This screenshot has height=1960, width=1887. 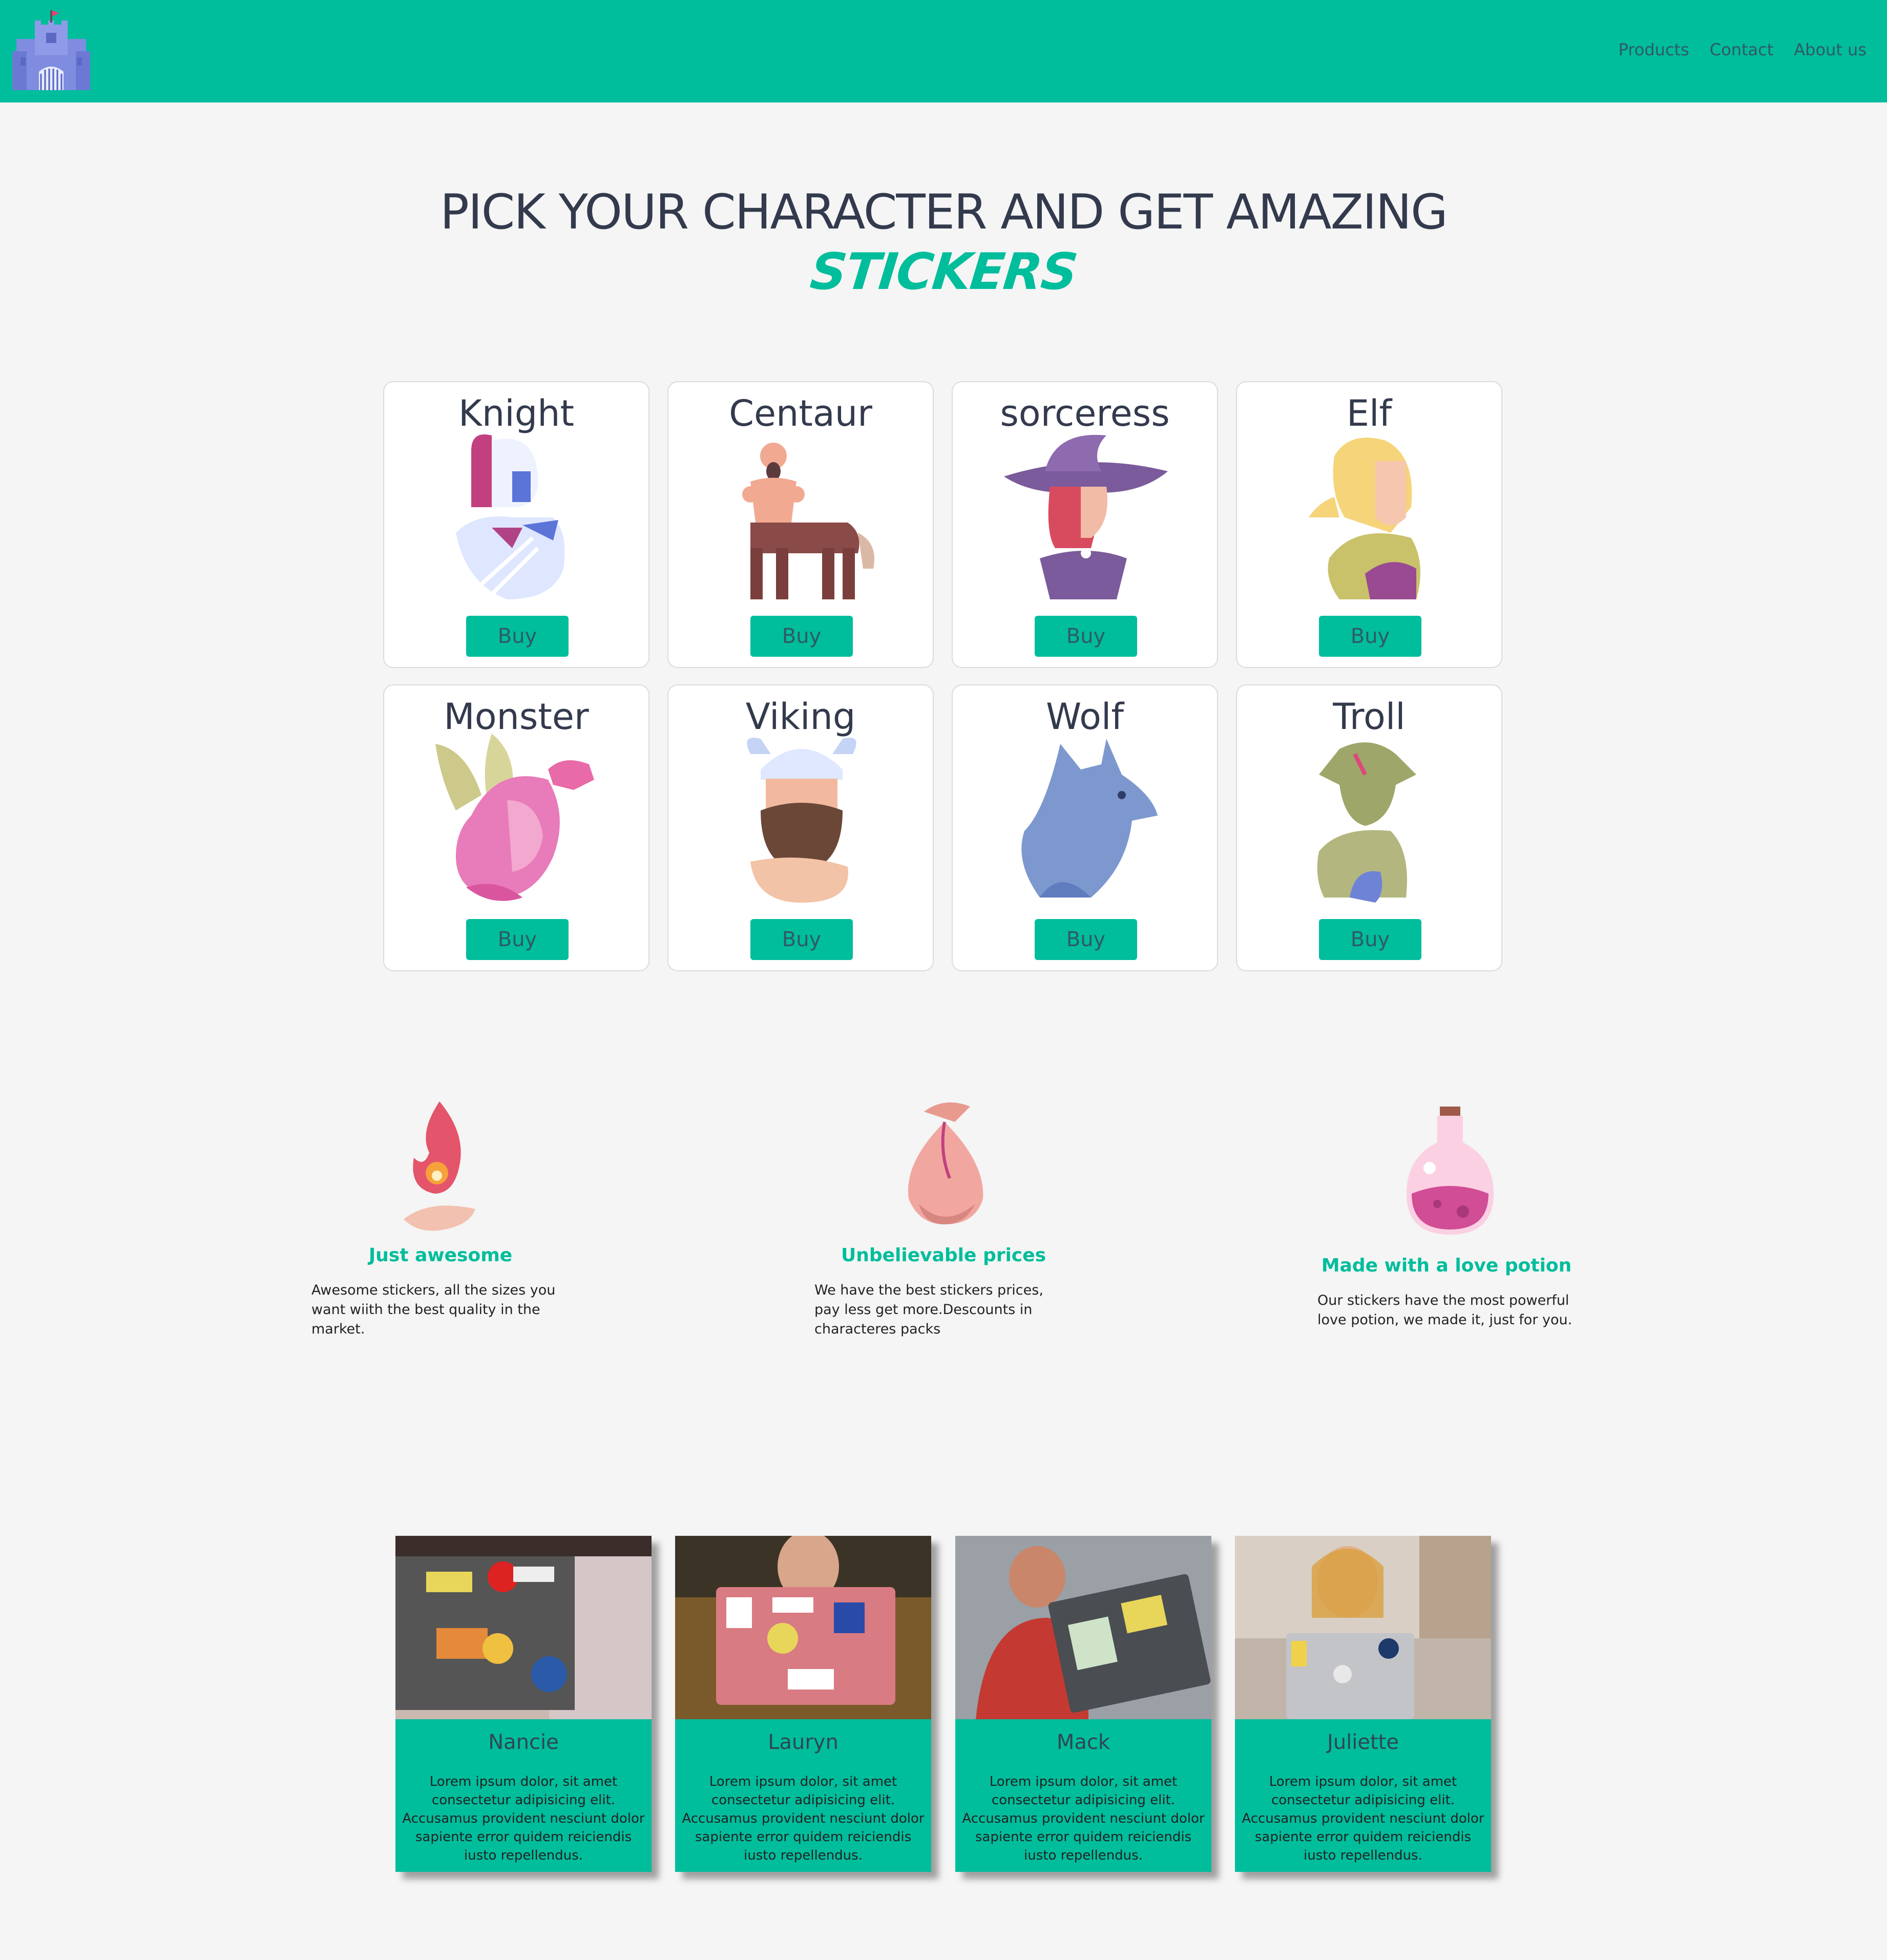 I want to click on nav-products-link: Products, so click(x=1654, y=50).